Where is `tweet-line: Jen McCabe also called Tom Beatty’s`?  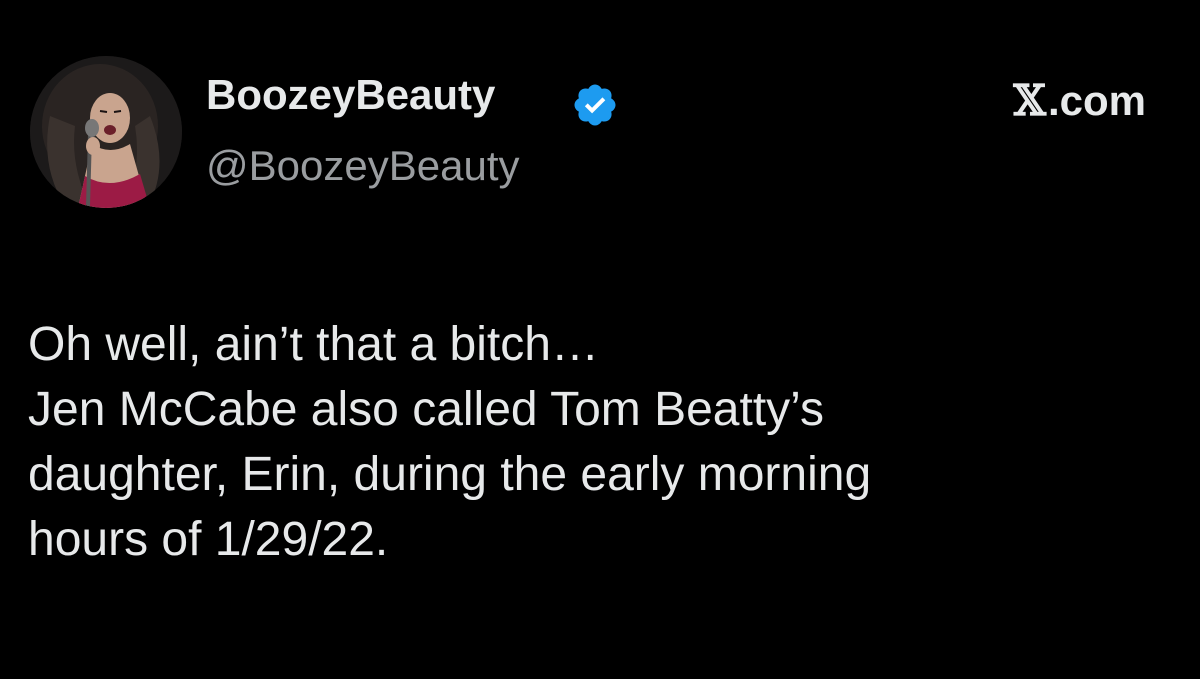
tweet-line: Jen McCabe also called Tom Beatty’s is located at coordinates (426, 409).